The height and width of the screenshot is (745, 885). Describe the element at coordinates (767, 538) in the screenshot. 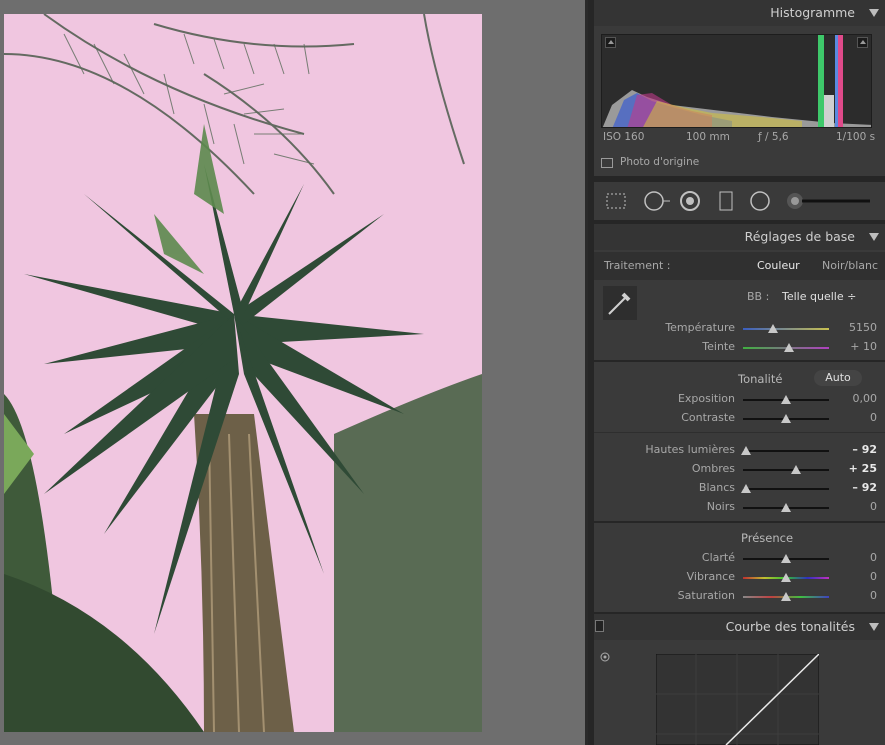

I see `presence-heading: Présence` at that location.